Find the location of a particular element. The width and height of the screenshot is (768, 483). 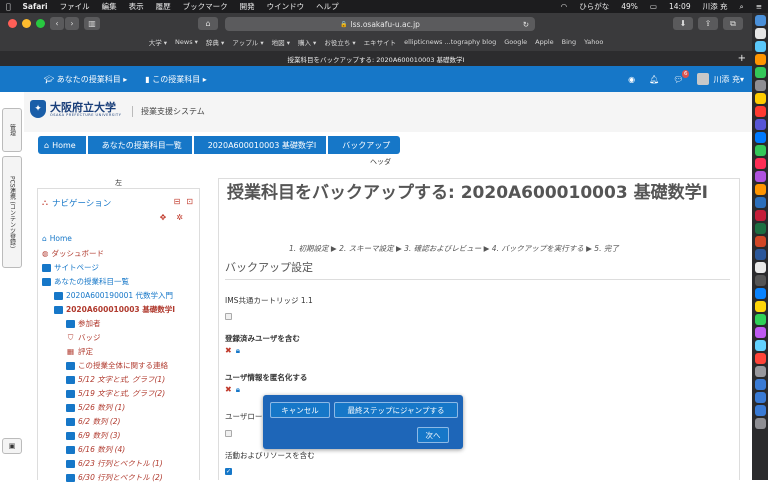

nav-item-section: 6/23 行列とベクトル (1) is located at coordinates (114, 463).